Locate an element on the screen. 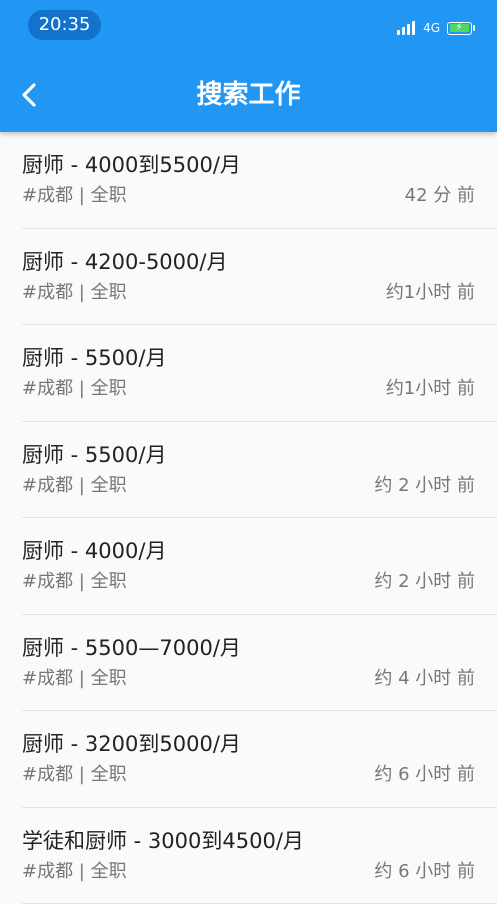 The height and width of the screenshot is (904, 497). job-list-item: 厨师 - 4200-5000/月 #成都 | 全职 约1小时 前 is located at coordinates (248, 277).